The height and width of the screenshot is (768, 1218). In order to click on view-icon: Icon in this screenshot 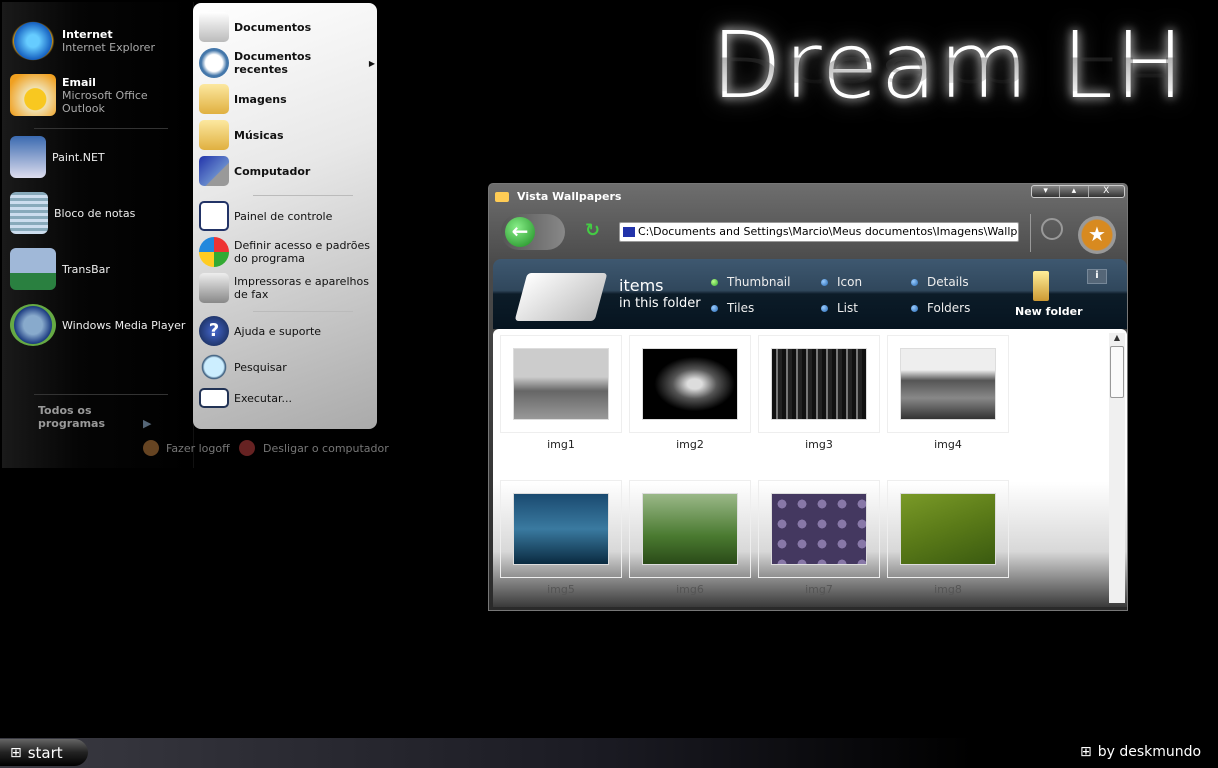, I will do `click(841, 282)`.